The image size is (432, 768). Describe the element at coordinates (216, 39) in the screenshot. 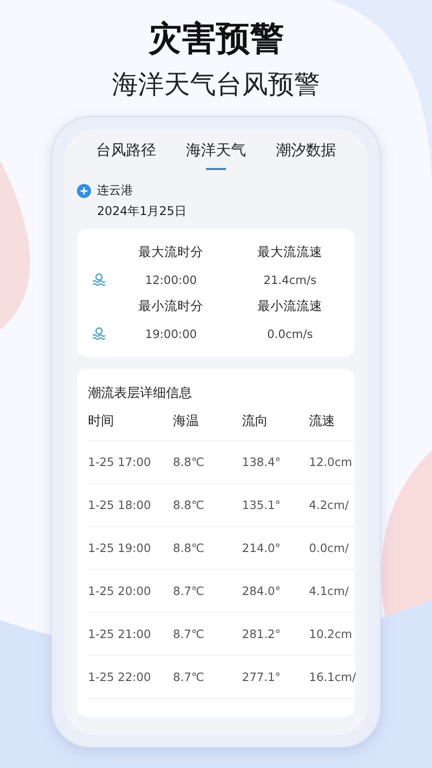

I see `headline: 灾害预警` at that location.